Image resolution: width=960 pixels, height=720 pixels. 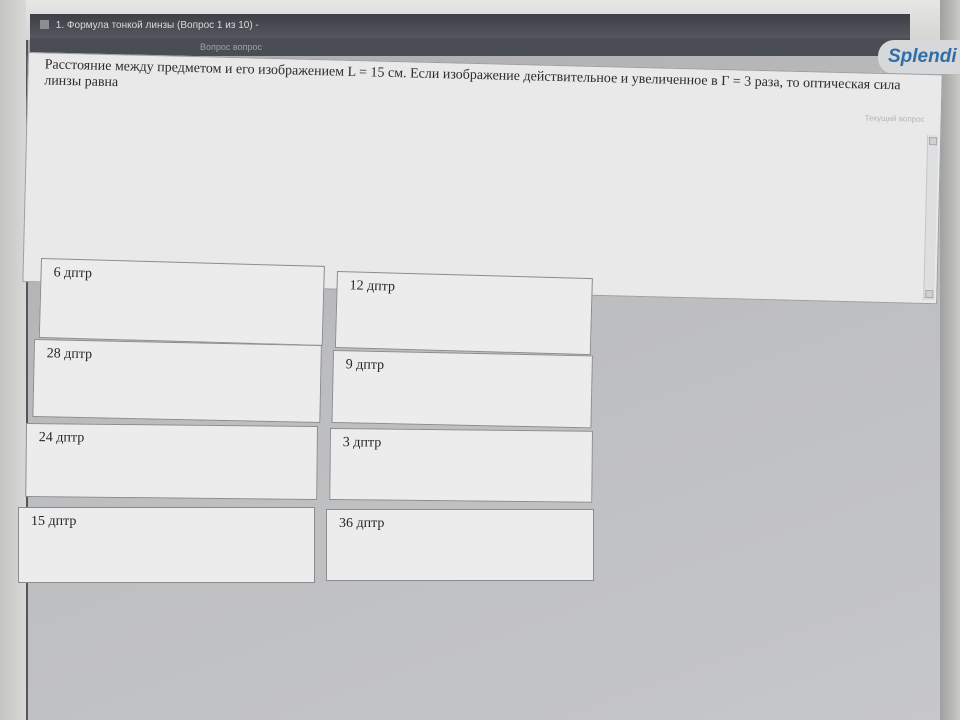 What do you see at coordinates (362, 523) in the screenshot?
I see `answer-label: 36 дптр` at bounding box center [362, 523].